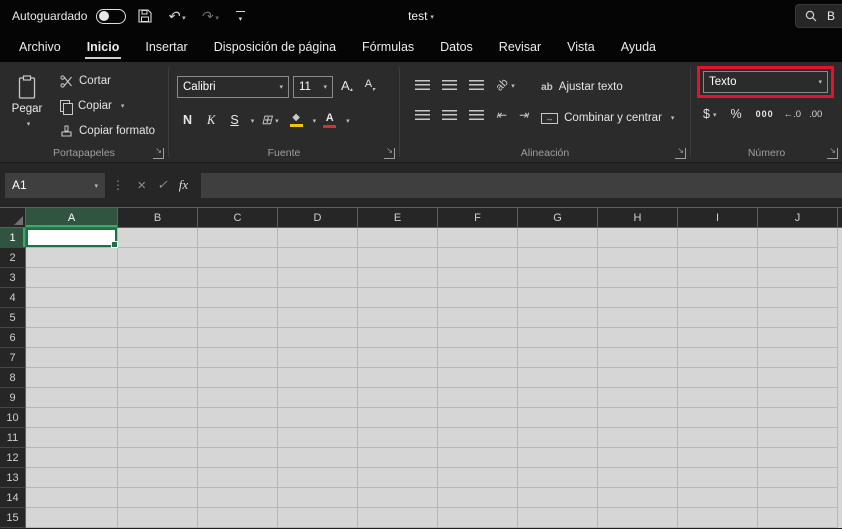 The width and height of the screenshot is (842, 529). What do you see at coordinates (318, 458) in the screenshot?
I see `cell-D12` at bounding box center [318, 458].